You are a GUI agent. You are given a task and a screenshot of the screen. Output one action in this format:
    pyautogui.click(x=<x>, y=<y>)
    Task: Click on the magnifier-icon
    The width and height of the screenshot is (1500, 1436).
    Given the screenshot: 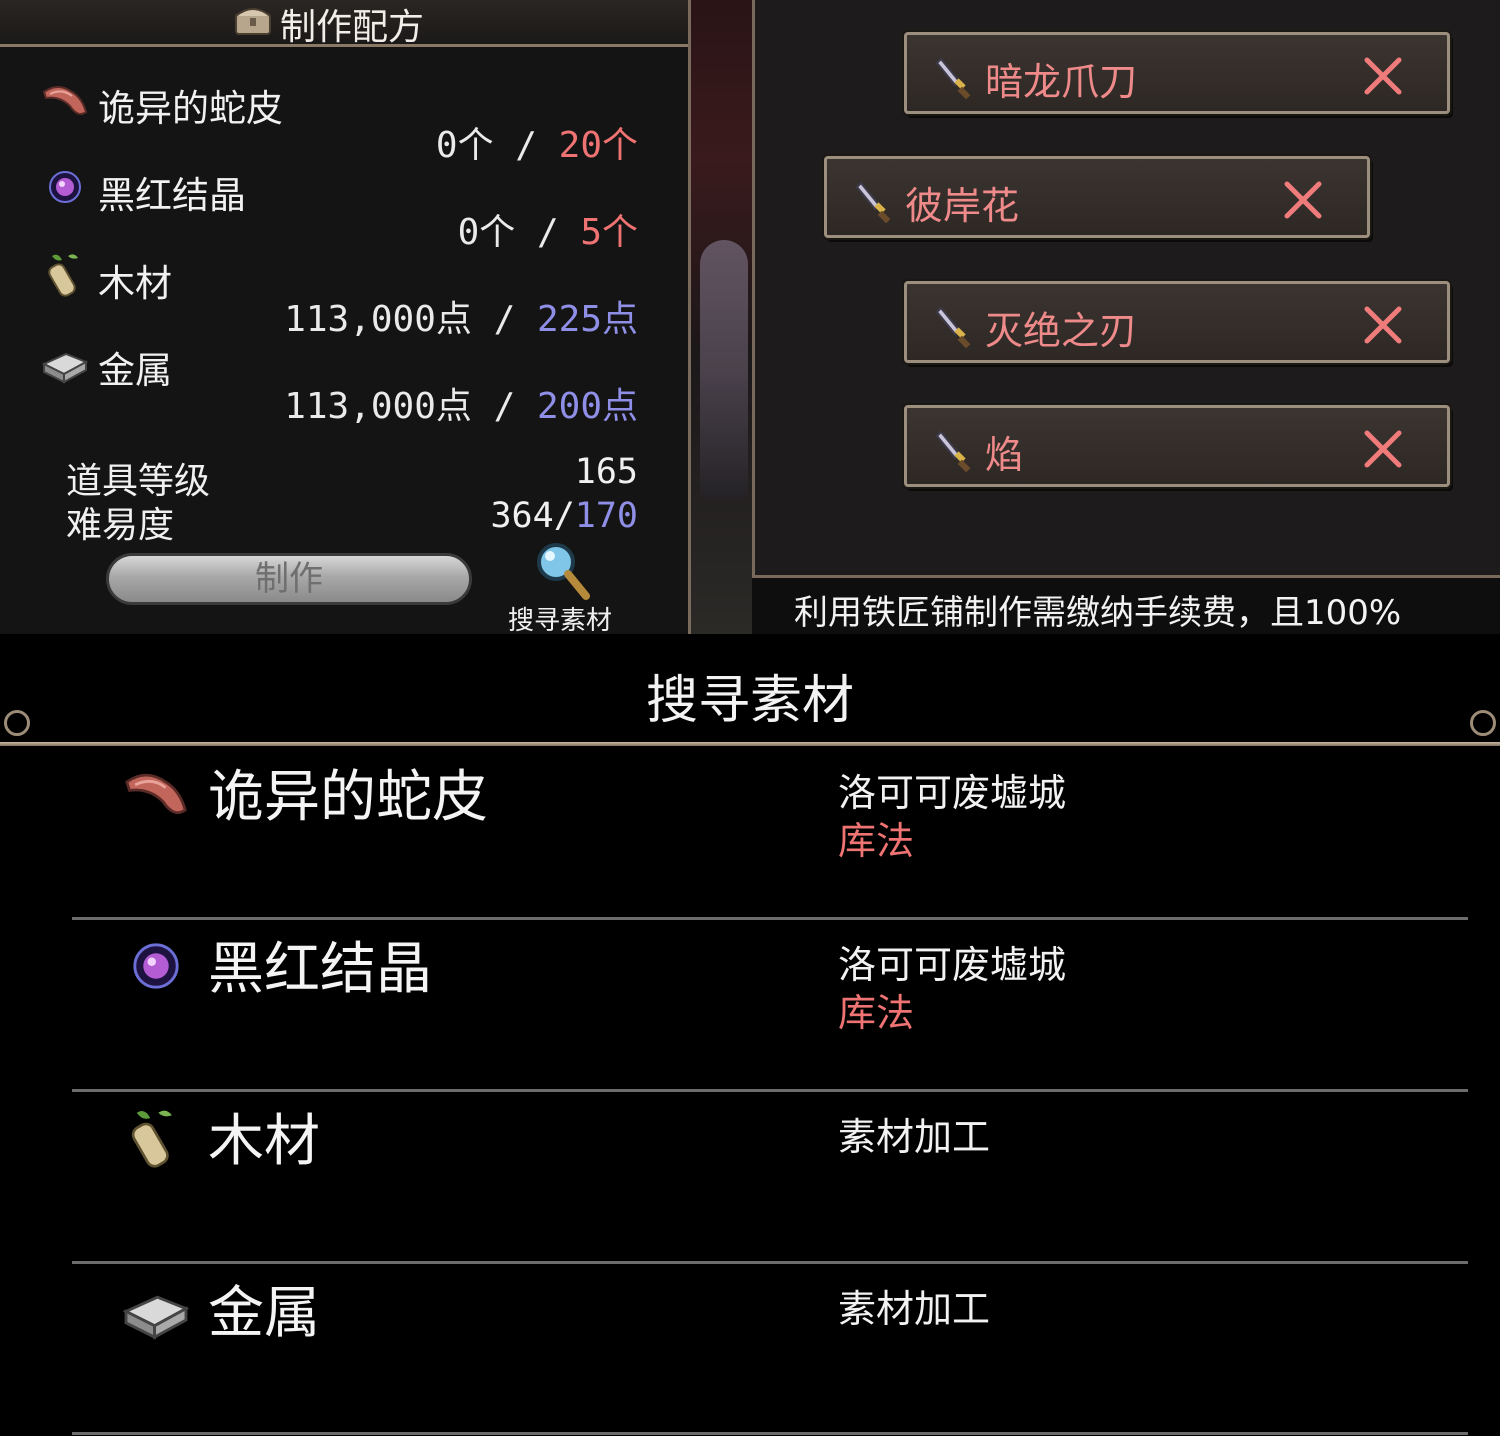 What is the action you would take?
    pyautogui.click(x=565, y=573)
    